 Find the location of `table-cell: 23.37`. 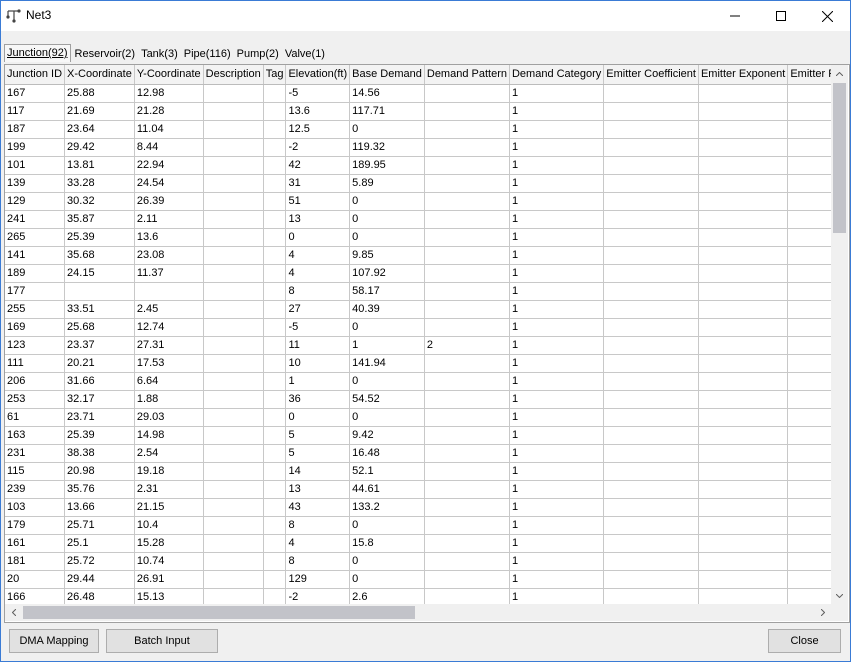

table-cell: 23.37 is located at coordinates (99, 345).